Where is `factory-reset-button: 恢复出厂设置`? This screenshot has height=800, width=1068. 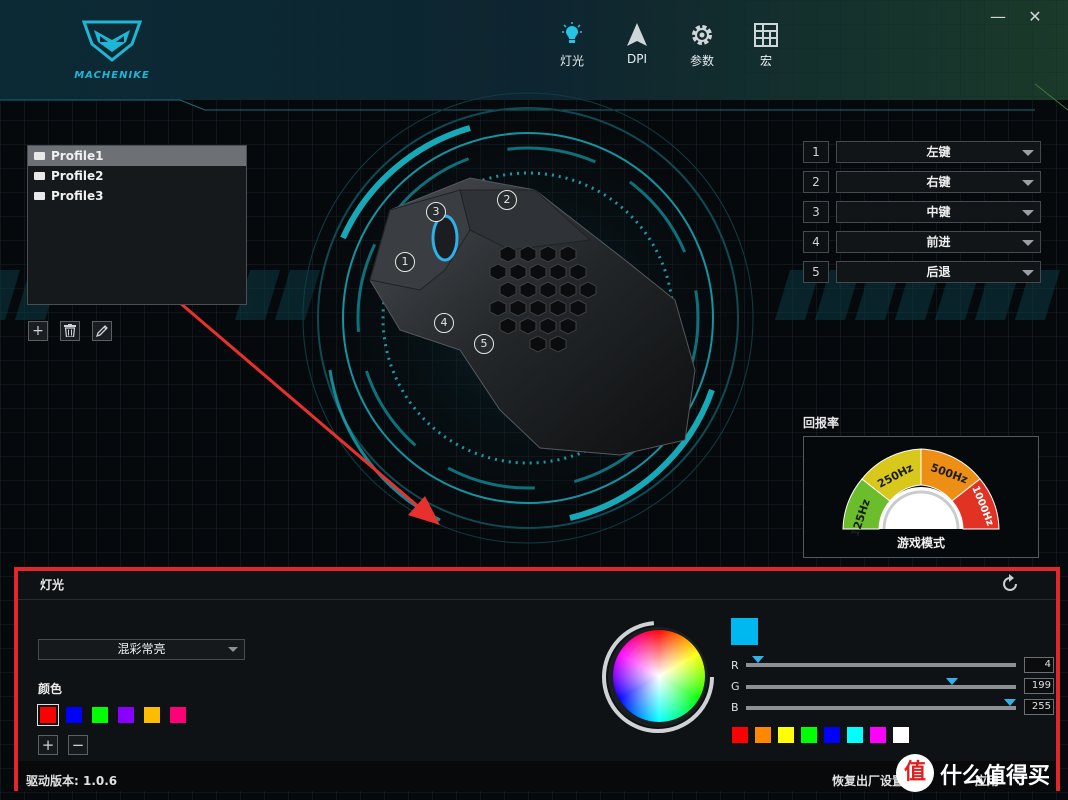
factory-reset-button: 恢复出厂设置 is located at coordinates (868, 779).